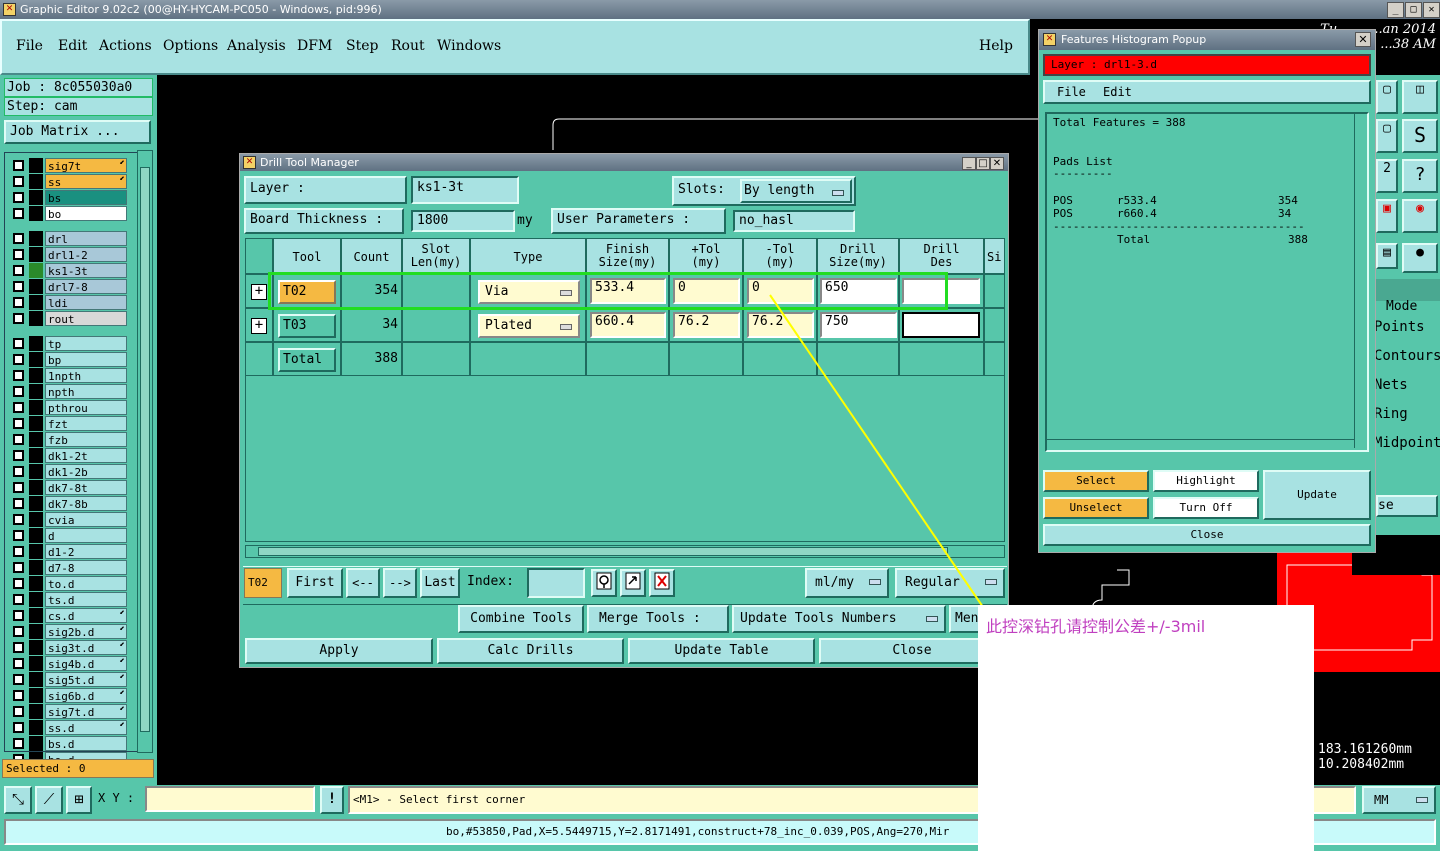 The width and height of the screenshot is (1440, 851). I want to click on coordinate-readout: 183.161260mm 10.208402mm, so click(1377, 759).